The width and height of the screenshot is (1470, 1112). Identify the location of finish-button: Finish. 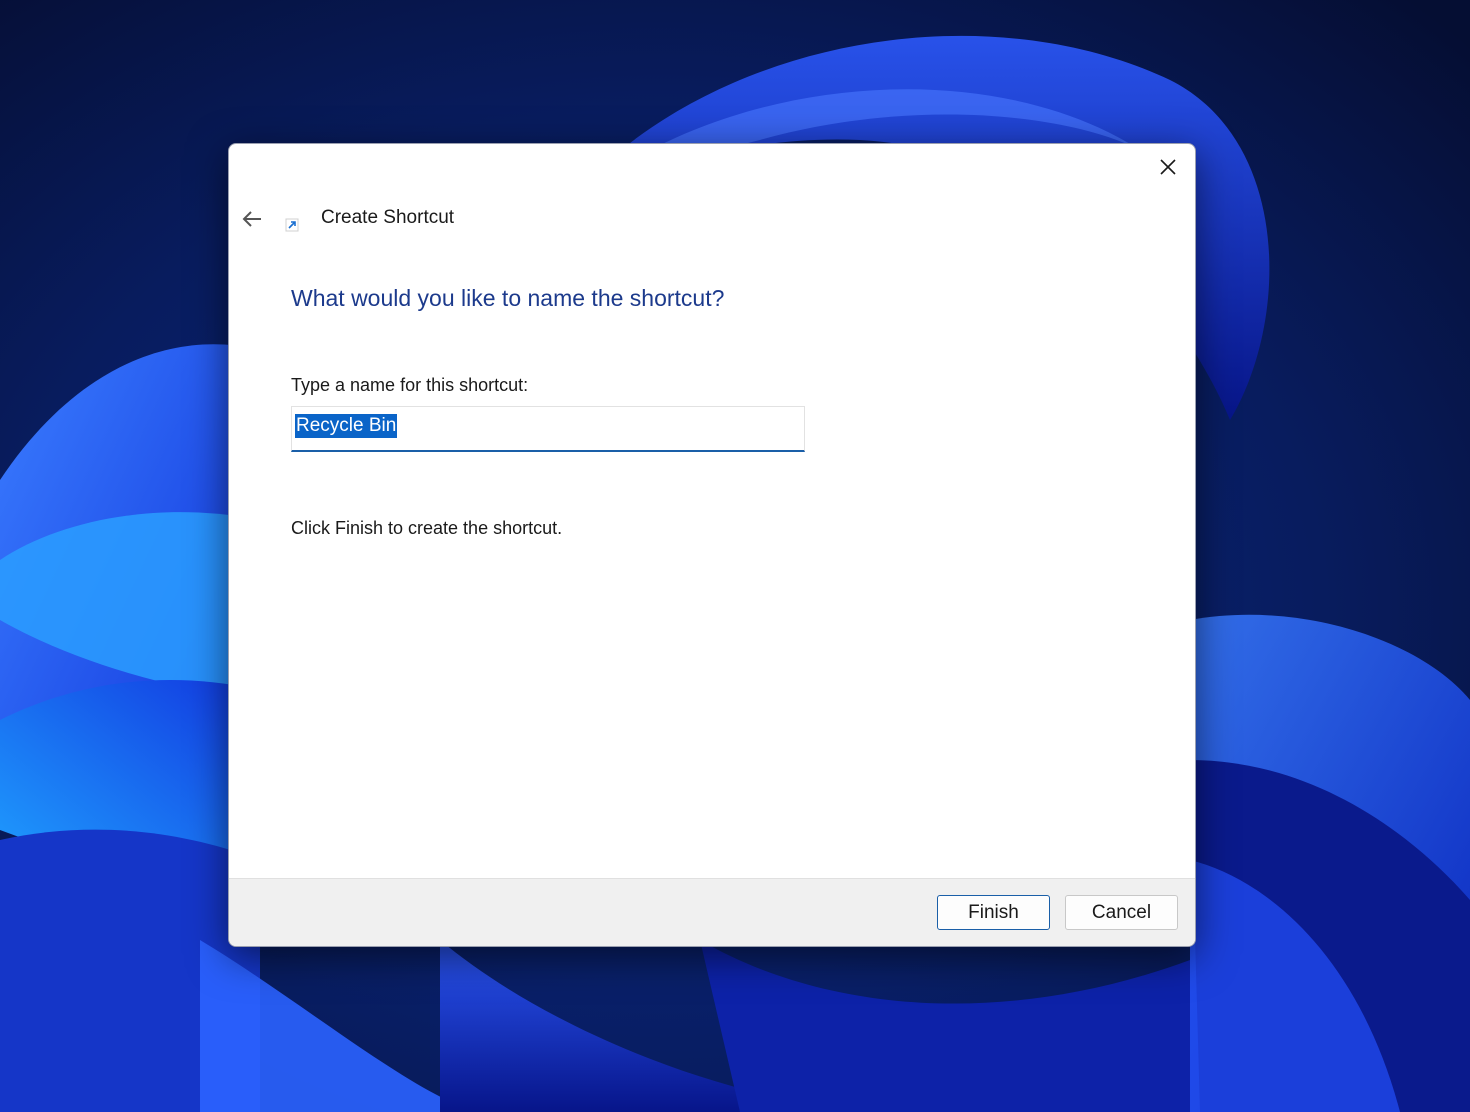
(993, 912).